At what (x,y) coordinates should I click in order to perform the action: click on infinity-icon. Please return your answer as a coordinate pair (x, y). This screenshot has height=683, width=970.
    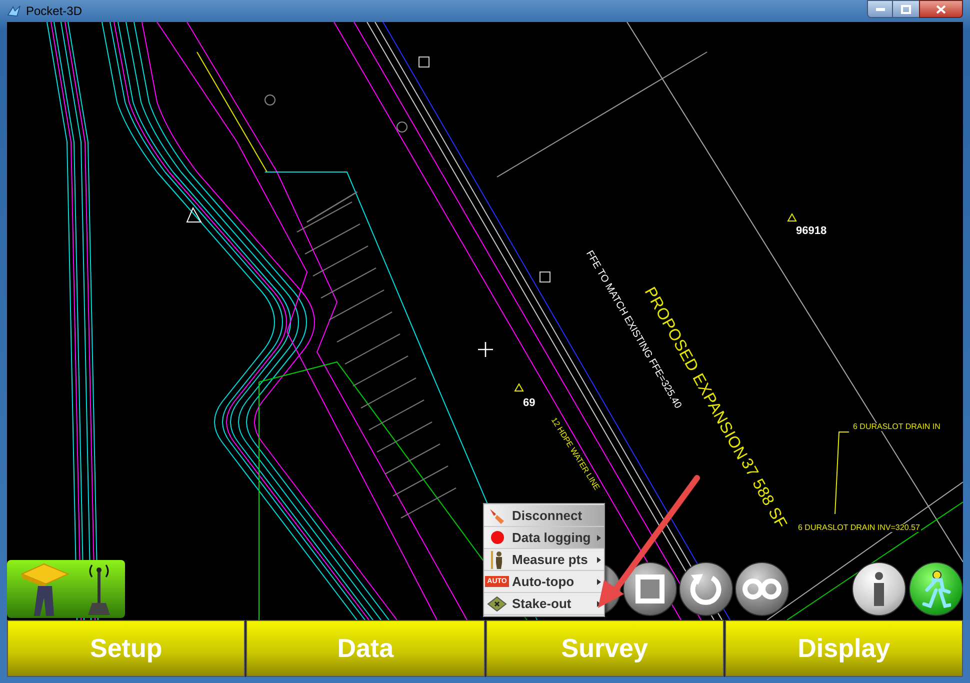
    Looking at the image, I should click on (762, 589).